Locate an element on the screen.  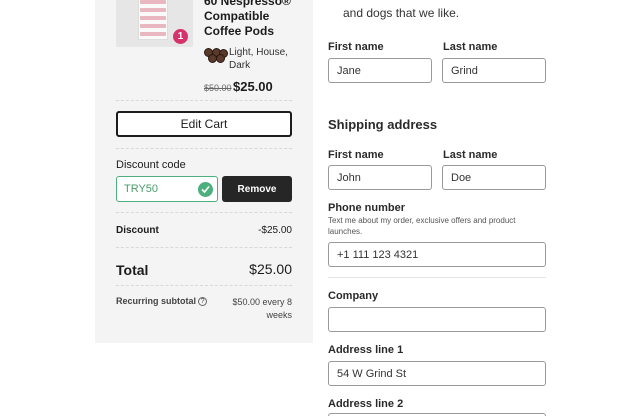
check-circle-icon is located at coordinates (205, 189).